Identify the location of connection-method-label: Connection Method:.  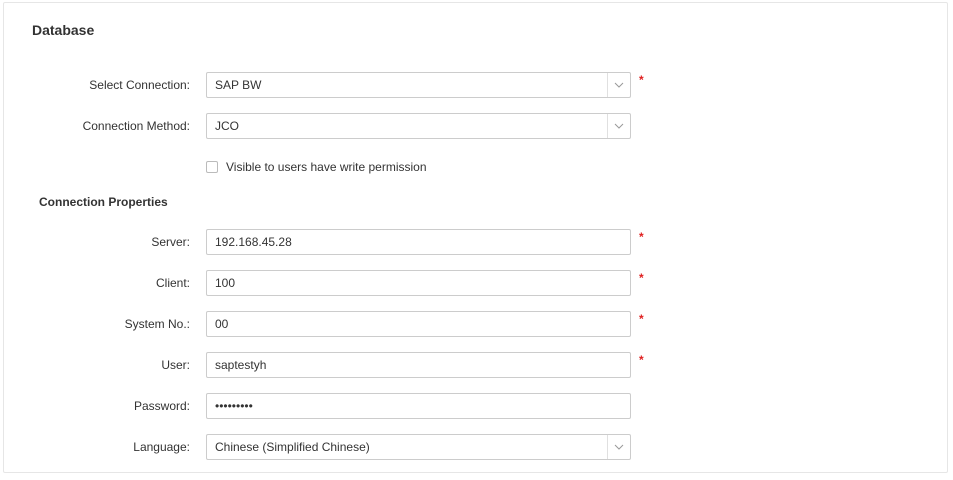
(136, 126).